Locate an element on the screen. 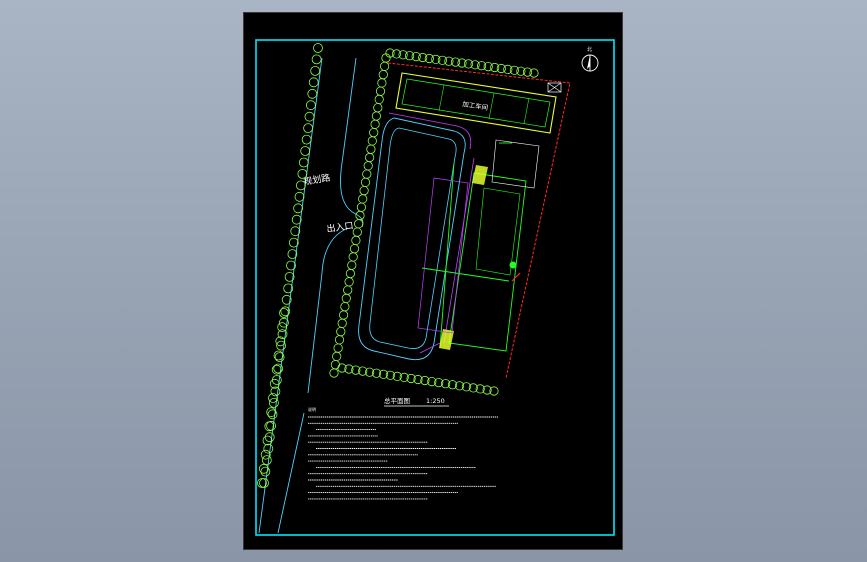 This screenshot has width=867, height=562. scale-title: 总平面图 1:250 is located at coordinates (416, 401).